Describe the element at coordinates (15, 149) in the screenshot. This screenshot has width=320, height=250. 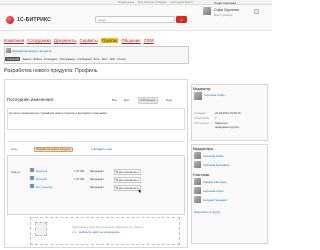
I see `to-label: Кому:` at that location.